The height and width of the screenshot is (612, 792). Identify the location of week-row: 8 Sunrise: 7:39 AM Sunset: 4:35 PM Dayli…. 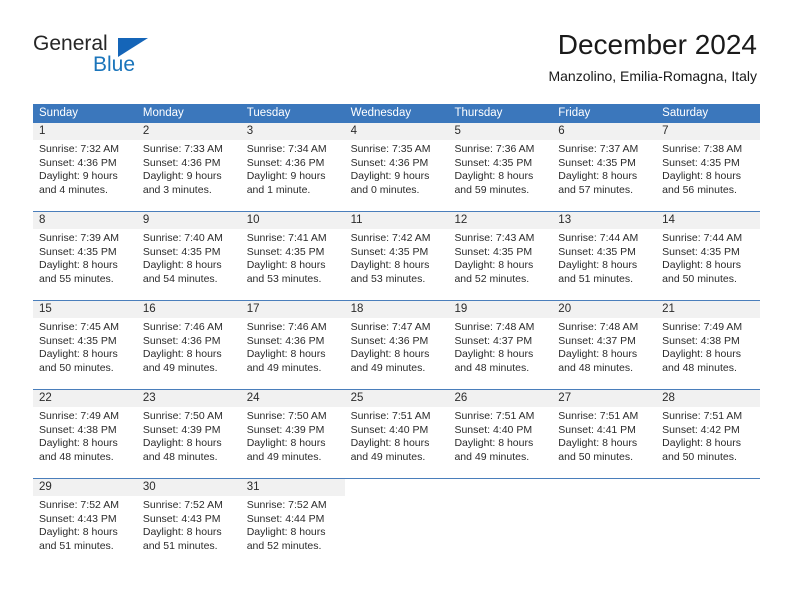
(397, 255).